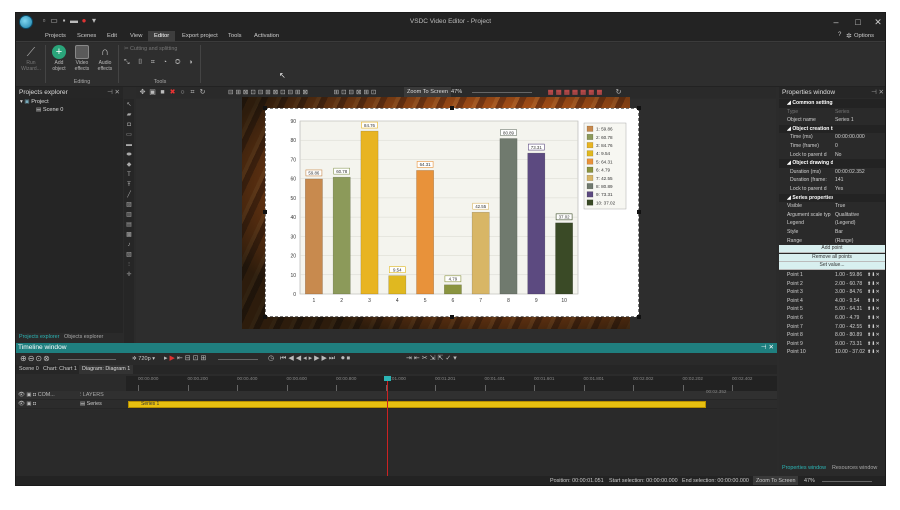 Image resolution: width=900 pixels, height=510 pixels. Describe the element at coordinates (858, 22) in the screenshot. I see `maximize-icon: □` at that location.